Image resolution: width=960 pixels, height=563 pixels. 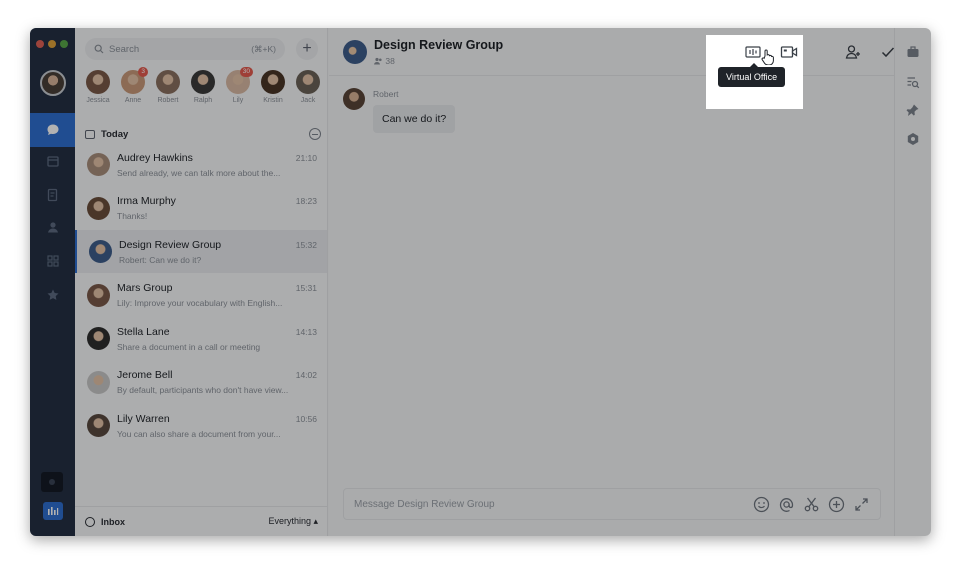 What do you see at coordinates (238, 85) in the screenshot?
I see `contact-lily: Lily 30` at bounding box center [238, 85].